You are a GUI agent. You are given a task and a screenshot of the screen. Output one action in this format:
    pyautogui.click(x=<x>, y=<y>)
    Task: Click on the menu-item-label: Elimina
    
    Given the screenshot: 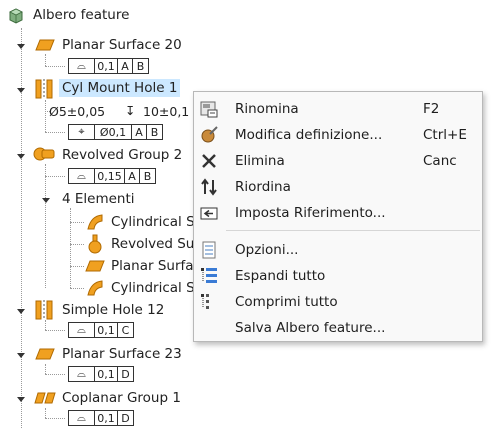 What is the action you would take?
    pyautogui.click(x=260, y=161)
    